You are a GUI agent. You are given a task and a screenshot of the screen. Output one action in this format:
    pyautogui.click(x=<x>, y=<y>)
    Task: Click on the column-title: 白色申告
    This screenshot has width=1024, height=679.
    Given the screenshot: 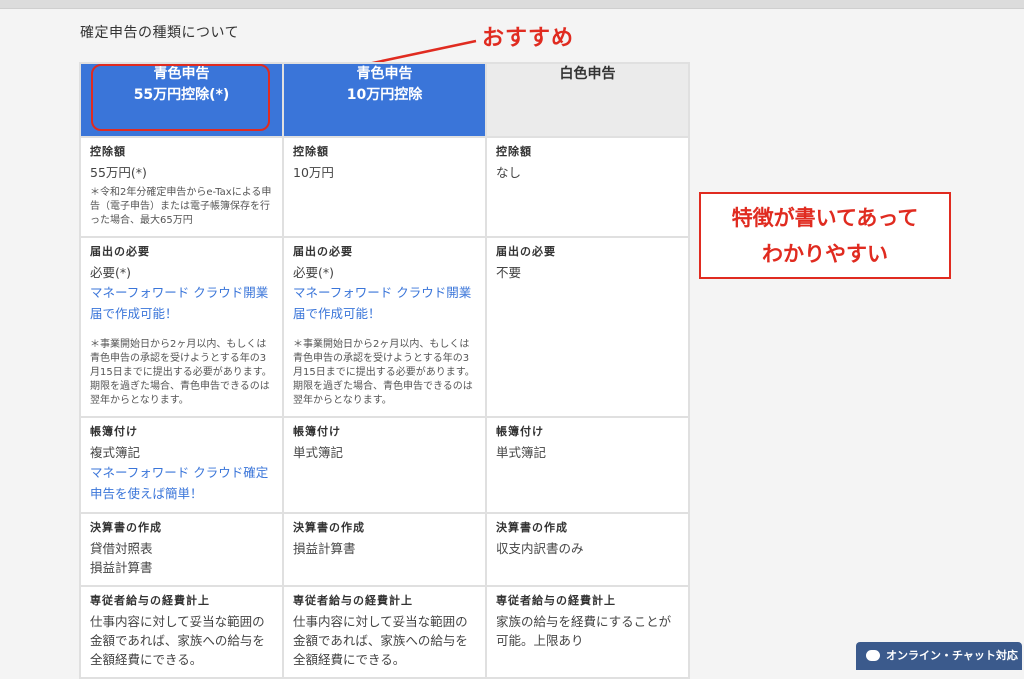 What is the action you would take?
    pyautogui.click(x=587, y=74)
    